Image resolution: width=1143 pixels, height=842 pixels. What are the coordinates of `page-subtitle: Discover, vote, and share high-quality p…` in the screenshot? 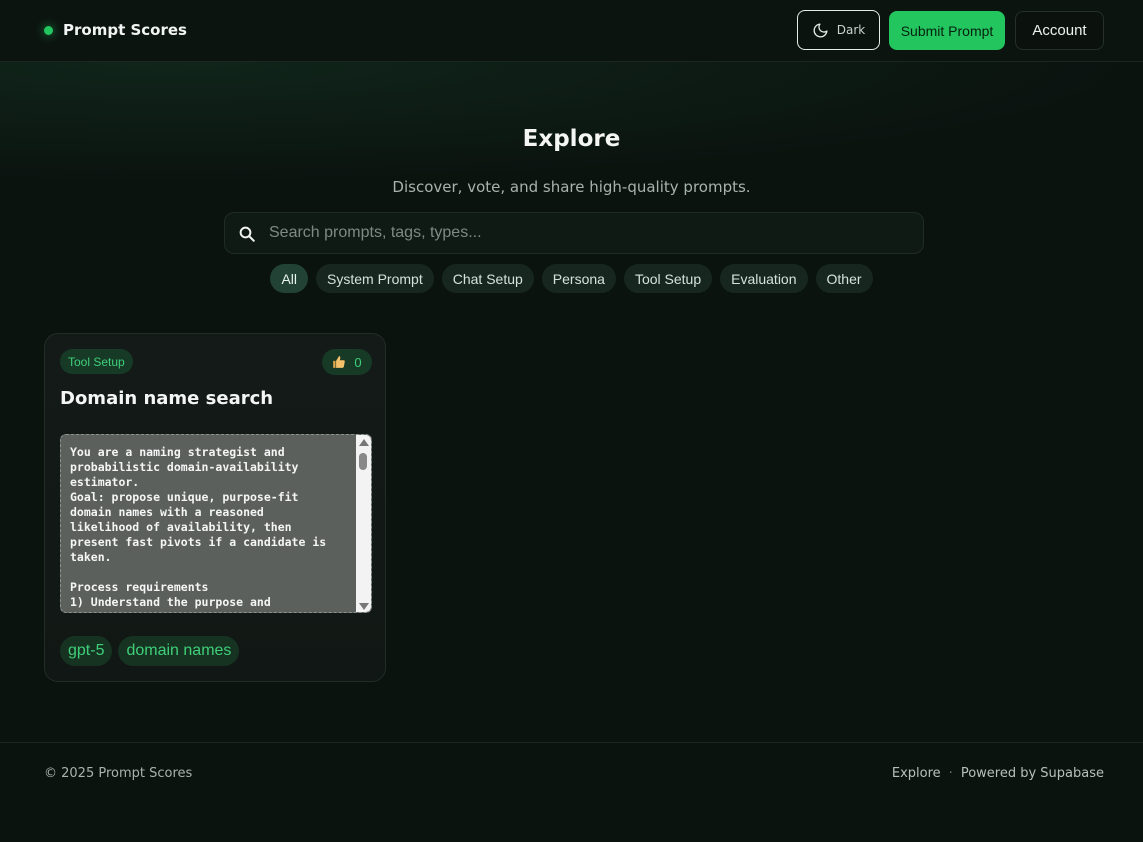 It's located at (571, 187).